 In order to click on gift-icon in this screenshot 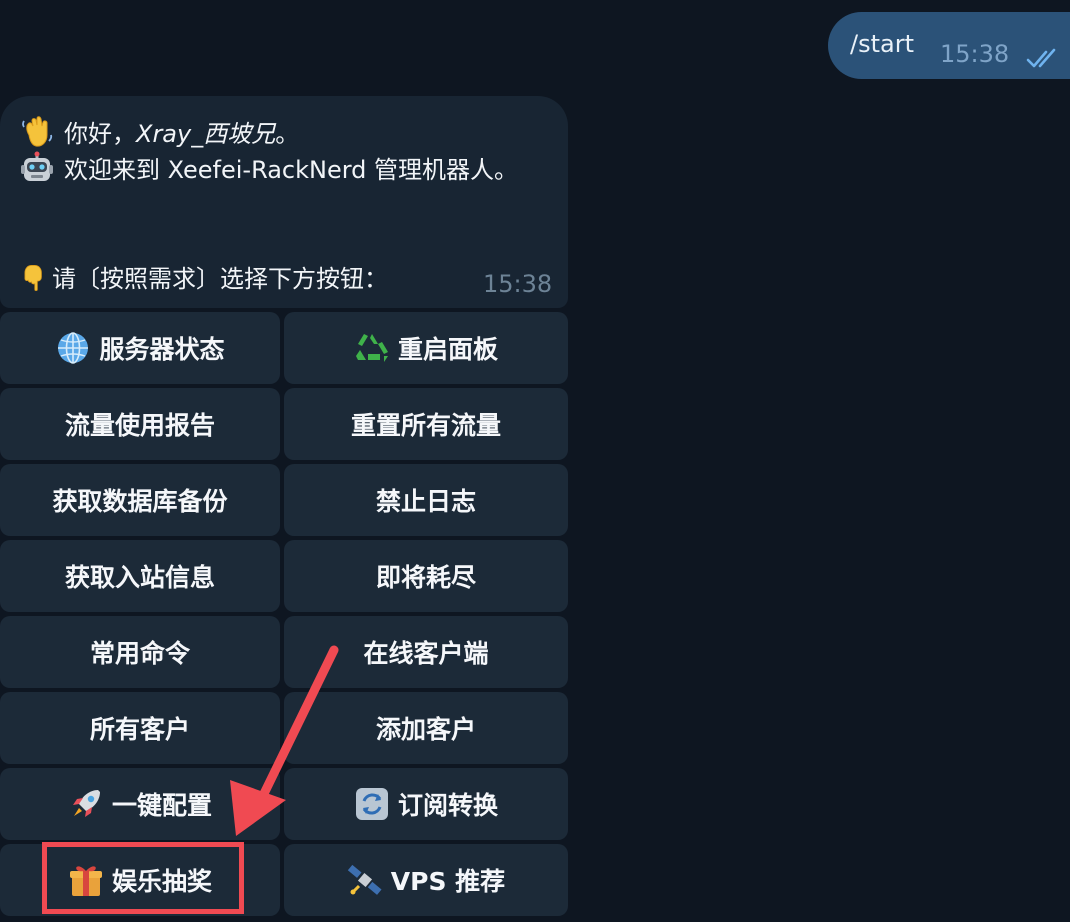, I will do `click(85, 881)`.